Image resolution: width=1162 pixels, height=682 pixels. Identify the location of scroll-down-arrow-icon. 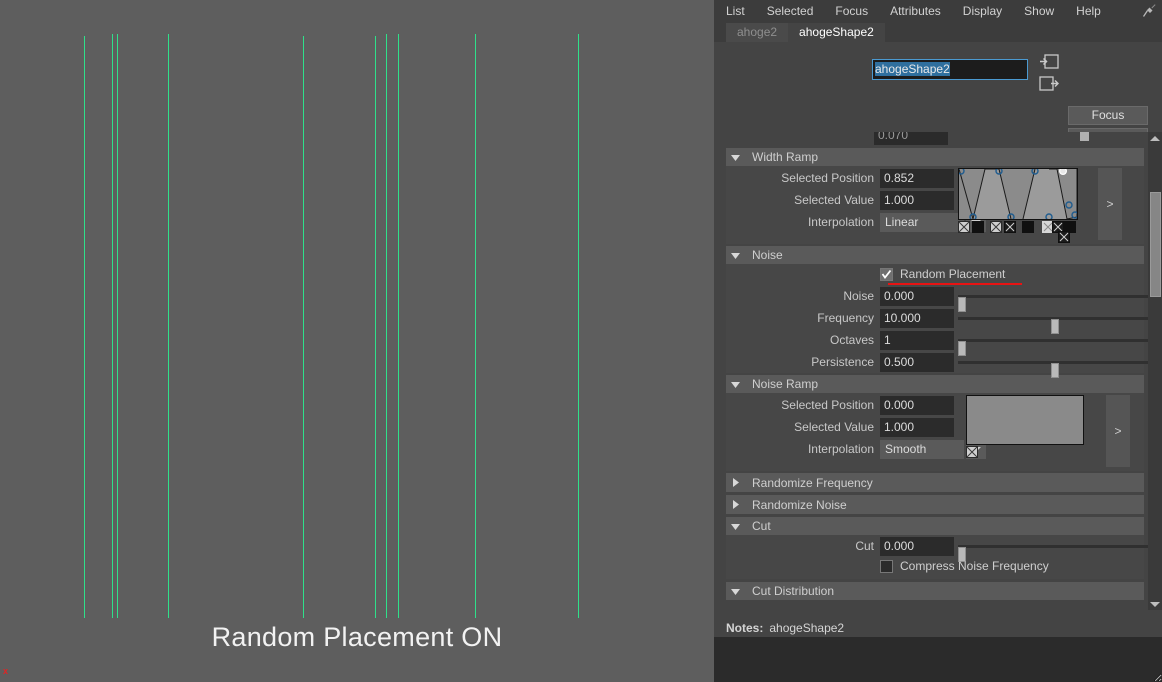
(1155, 604).